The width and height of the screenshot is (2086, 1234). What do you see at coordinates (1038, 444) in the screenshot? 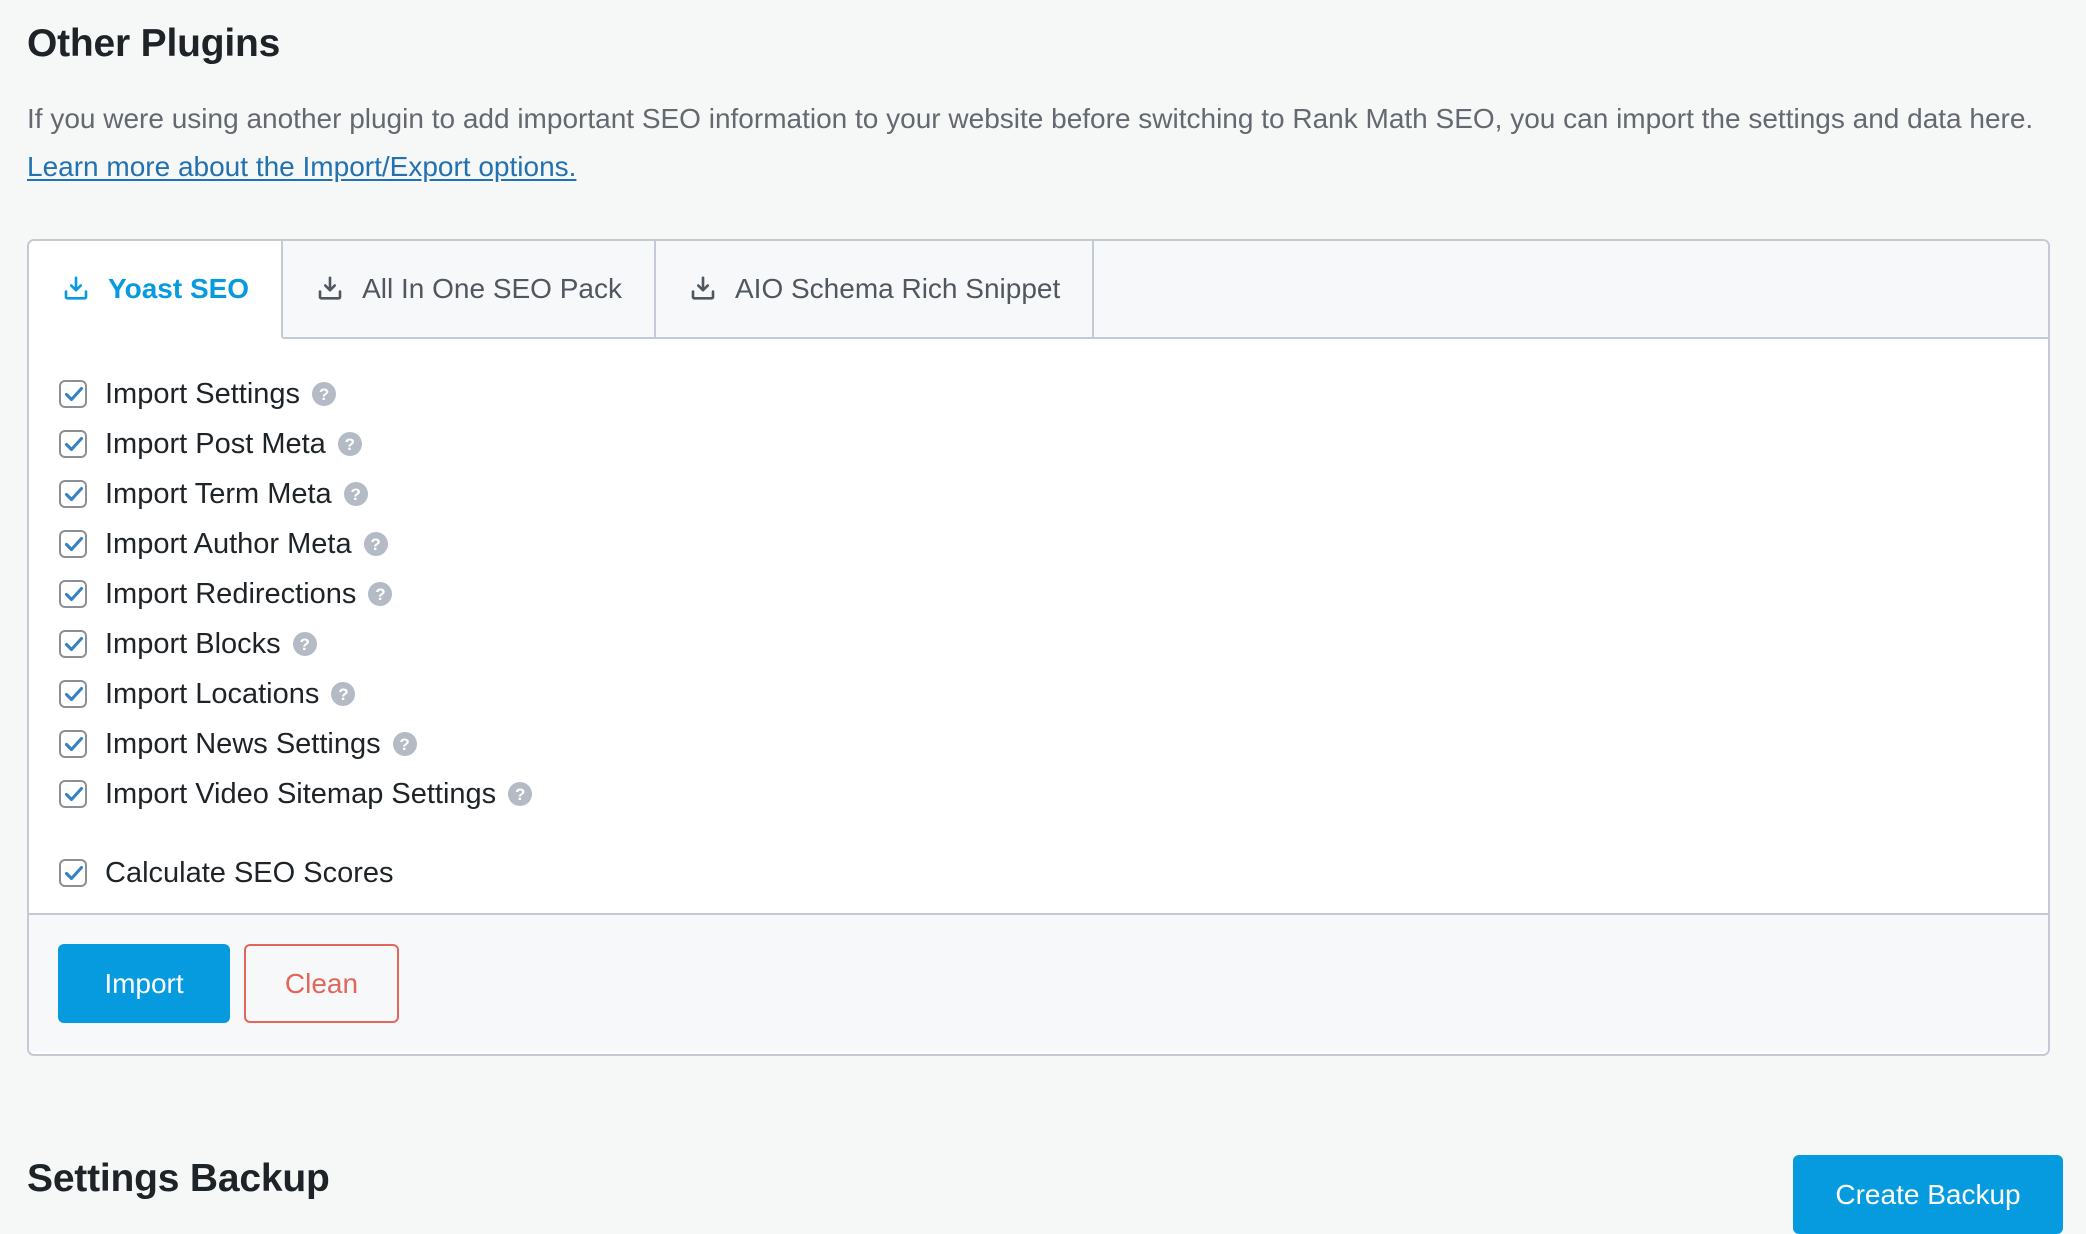
I see `checkbox-row-import-post-meta: Import Post Meta ?` at bounding box center [1038, 444].